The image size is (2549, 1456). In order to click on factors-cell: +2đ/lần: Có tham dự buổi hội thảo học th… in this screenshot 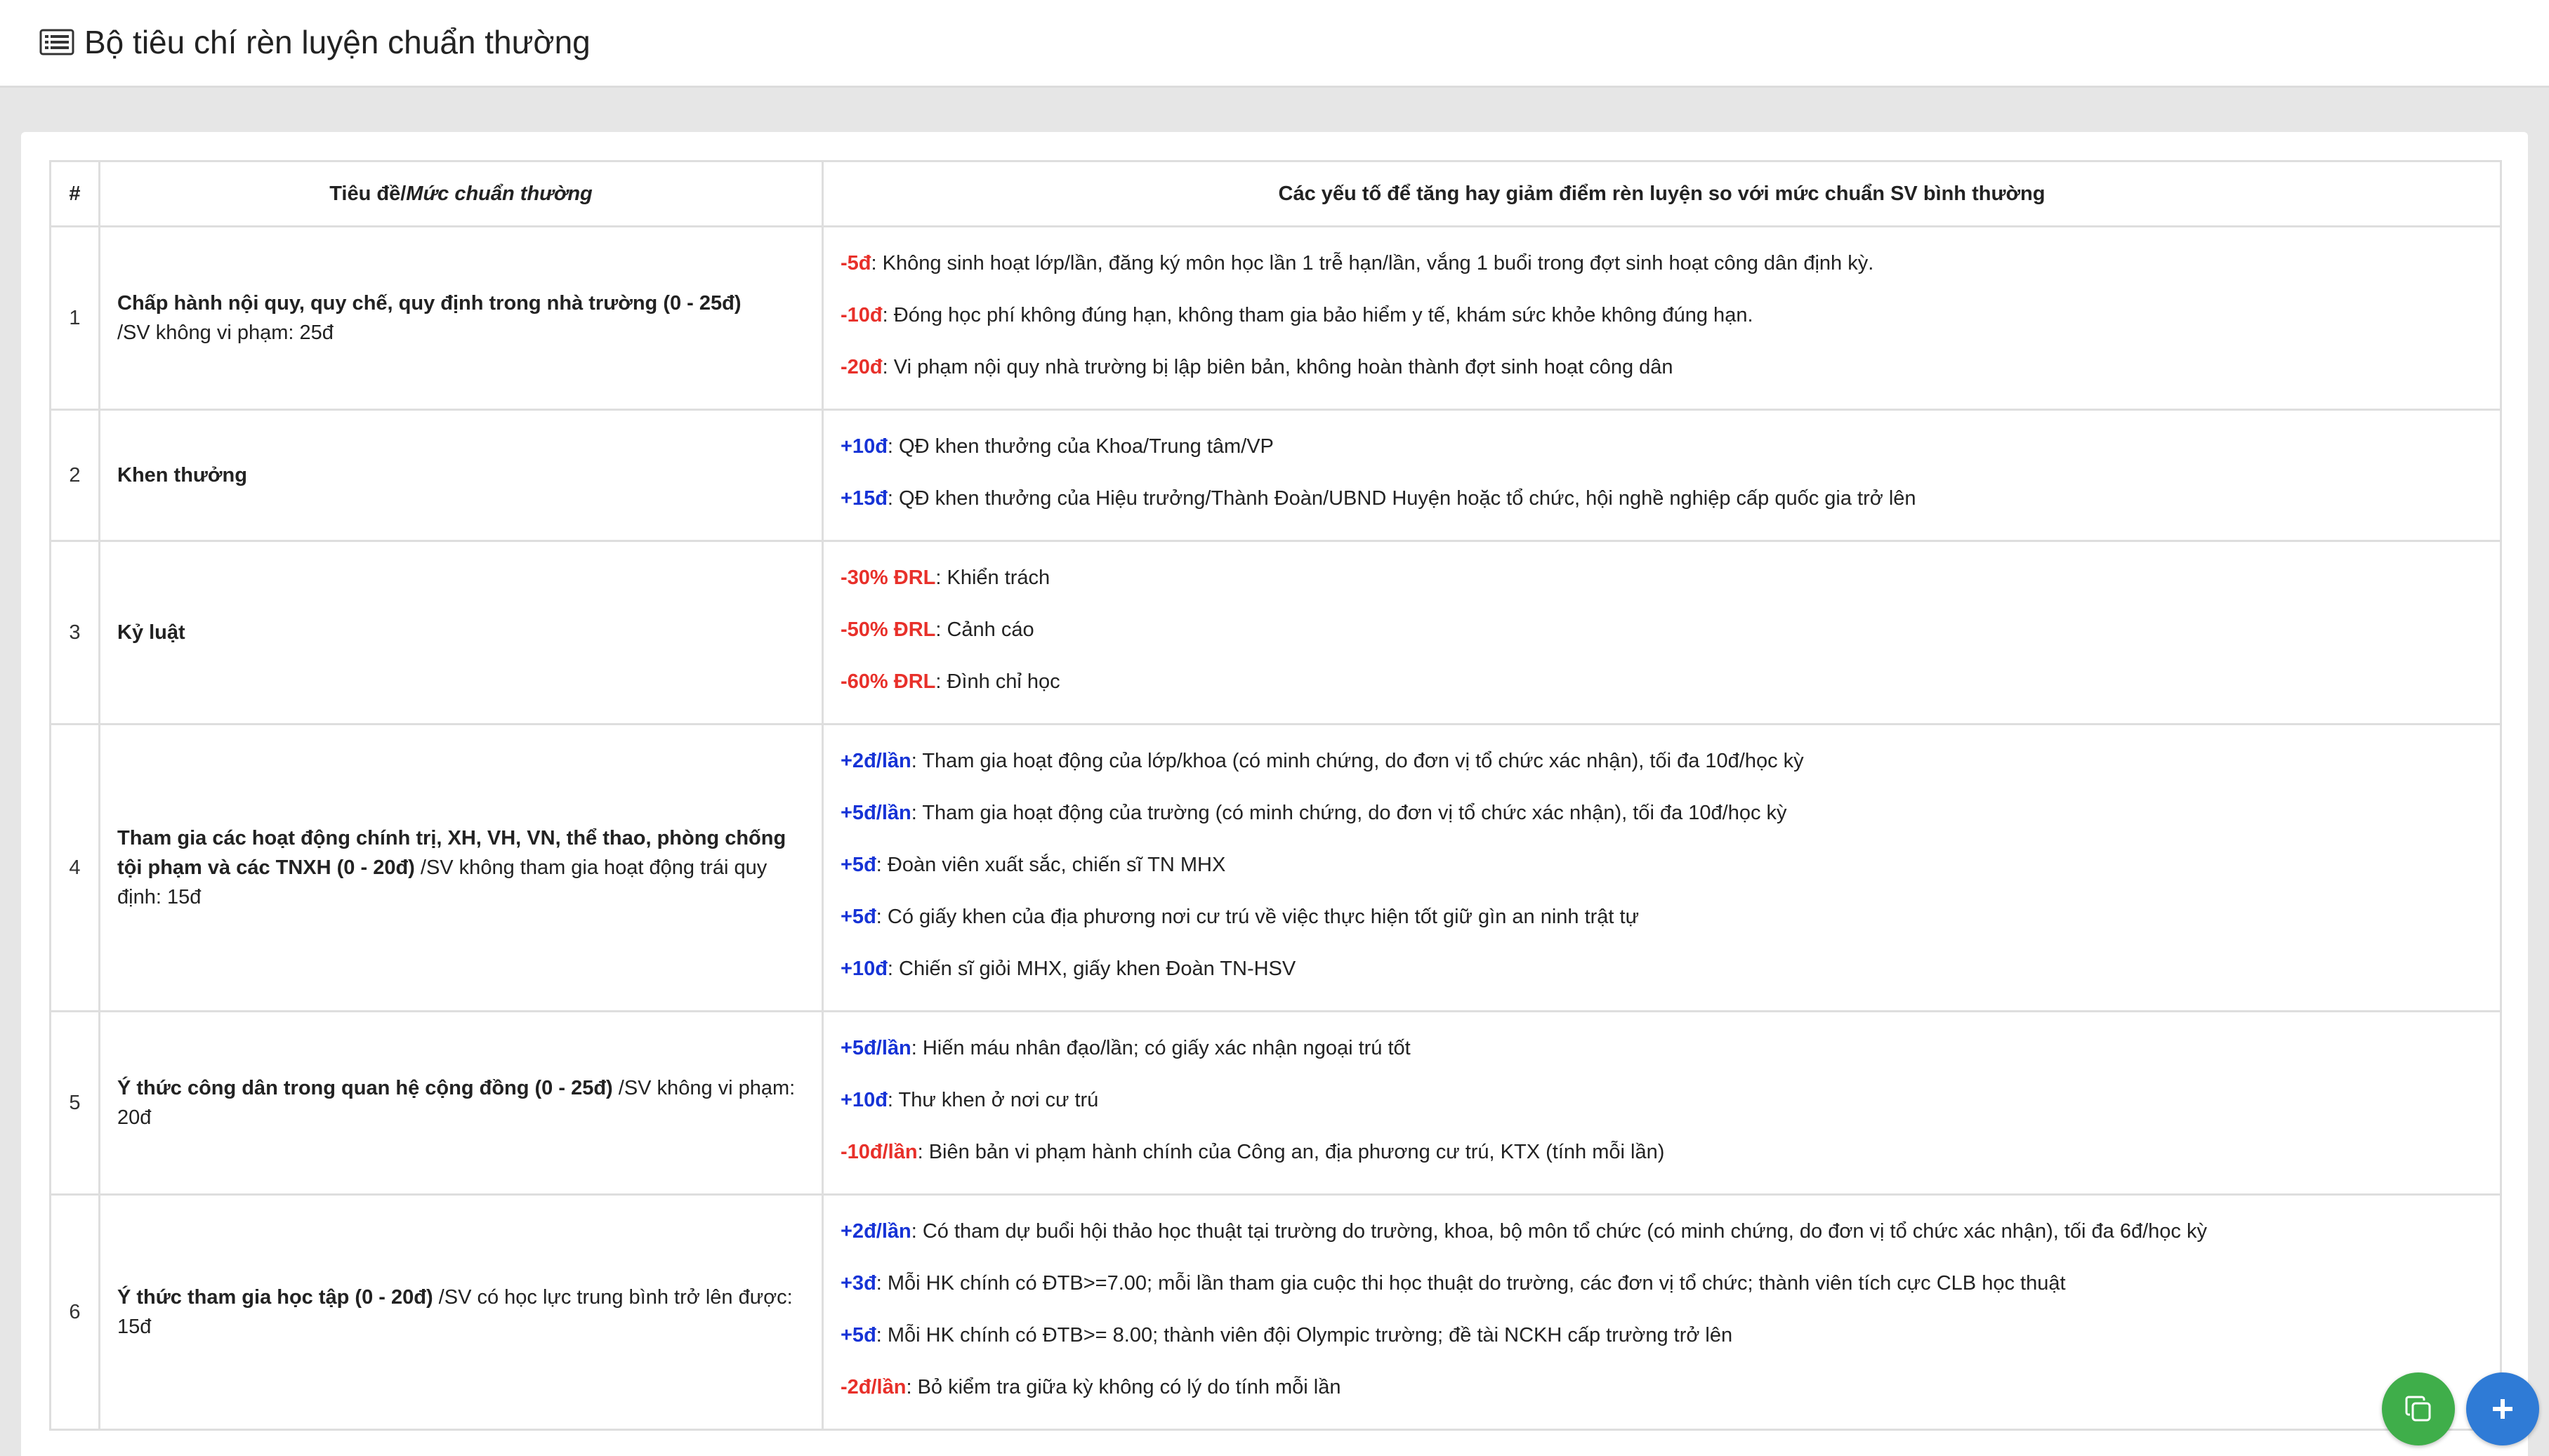, I will do `click(1662, 1312)`.